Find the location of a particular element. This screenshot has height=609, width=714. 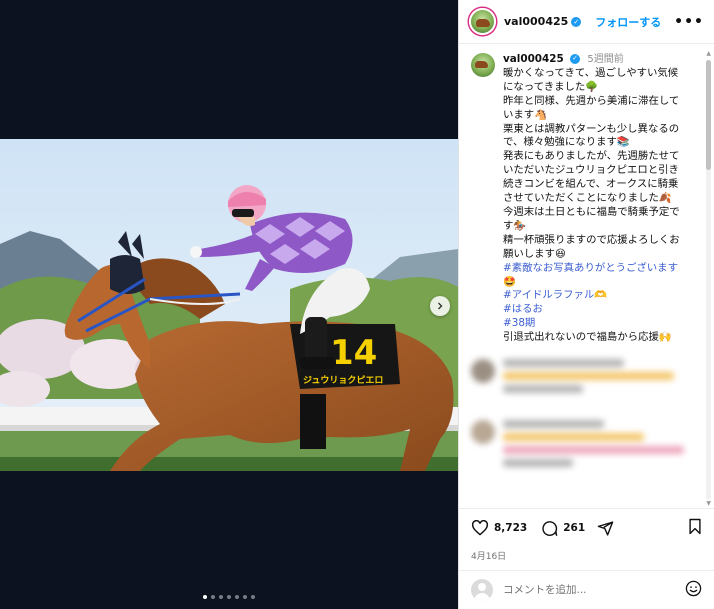

comment-input is located at coordinates (583, 590).